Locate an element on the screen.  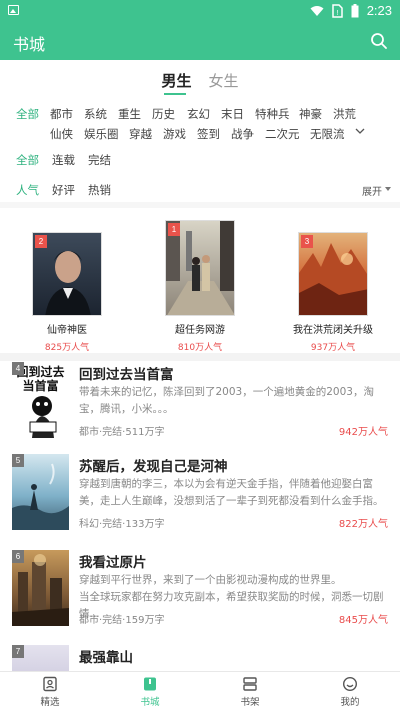
category-chip: 全部 is located at coordinates (27, 114).